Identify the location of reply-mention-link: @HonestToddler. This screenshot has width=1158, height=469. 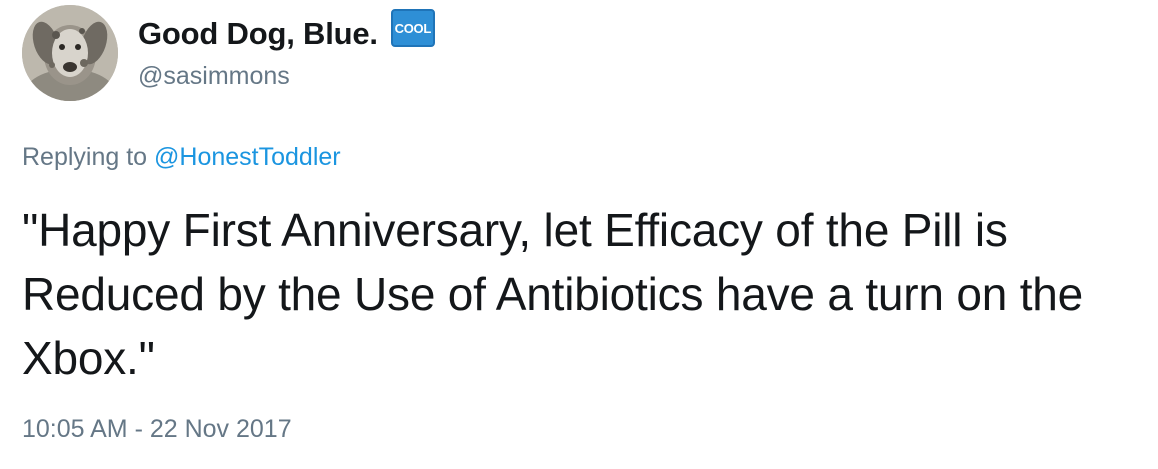
(247, 157).